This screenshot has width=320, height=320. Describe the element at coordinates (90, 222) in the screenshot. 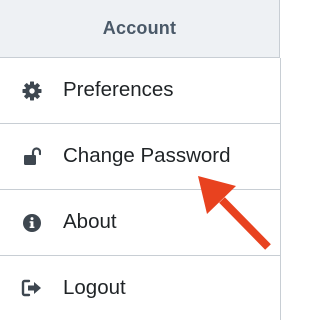

I see `menu-item-label: About` at that location.